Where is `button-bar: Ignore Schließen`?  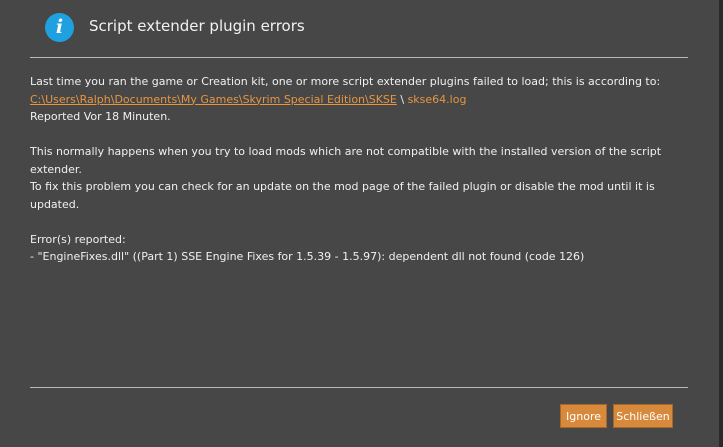 button-bar: Ignore Schließen is located at coordinates (616, 416).